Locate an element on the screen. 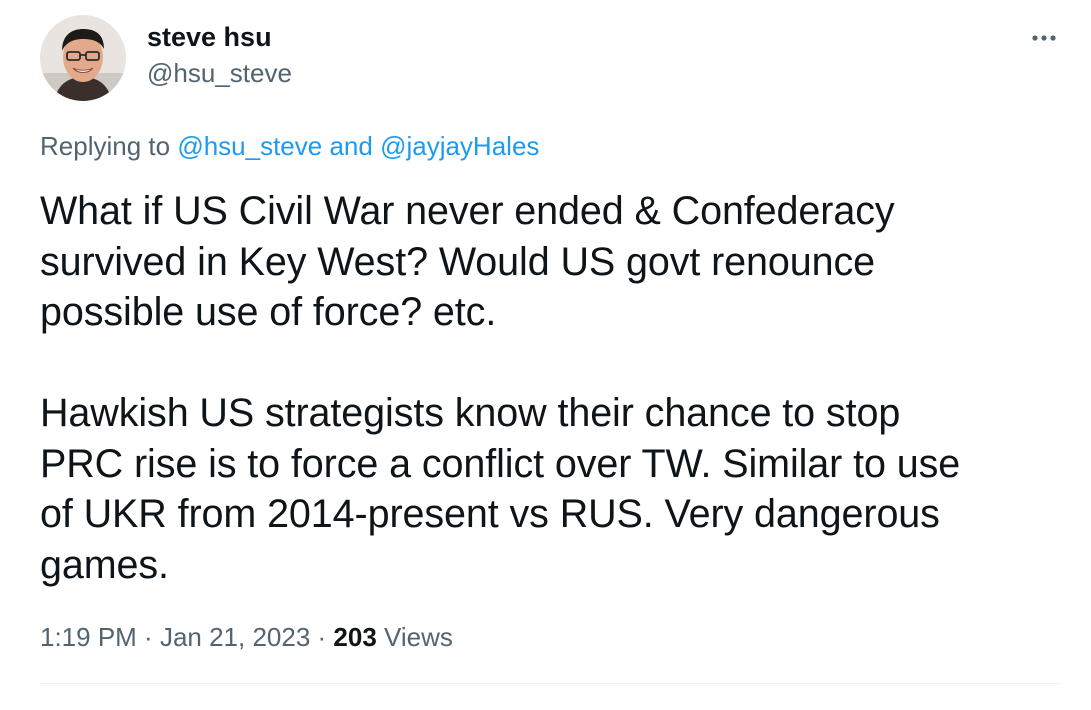 Image resolution: width=1091 pixels, height=710 pixels. tweet-meta: 1:19 PM · Jan 21, 2023 · 203 Views is located at coordinates (246, 637).